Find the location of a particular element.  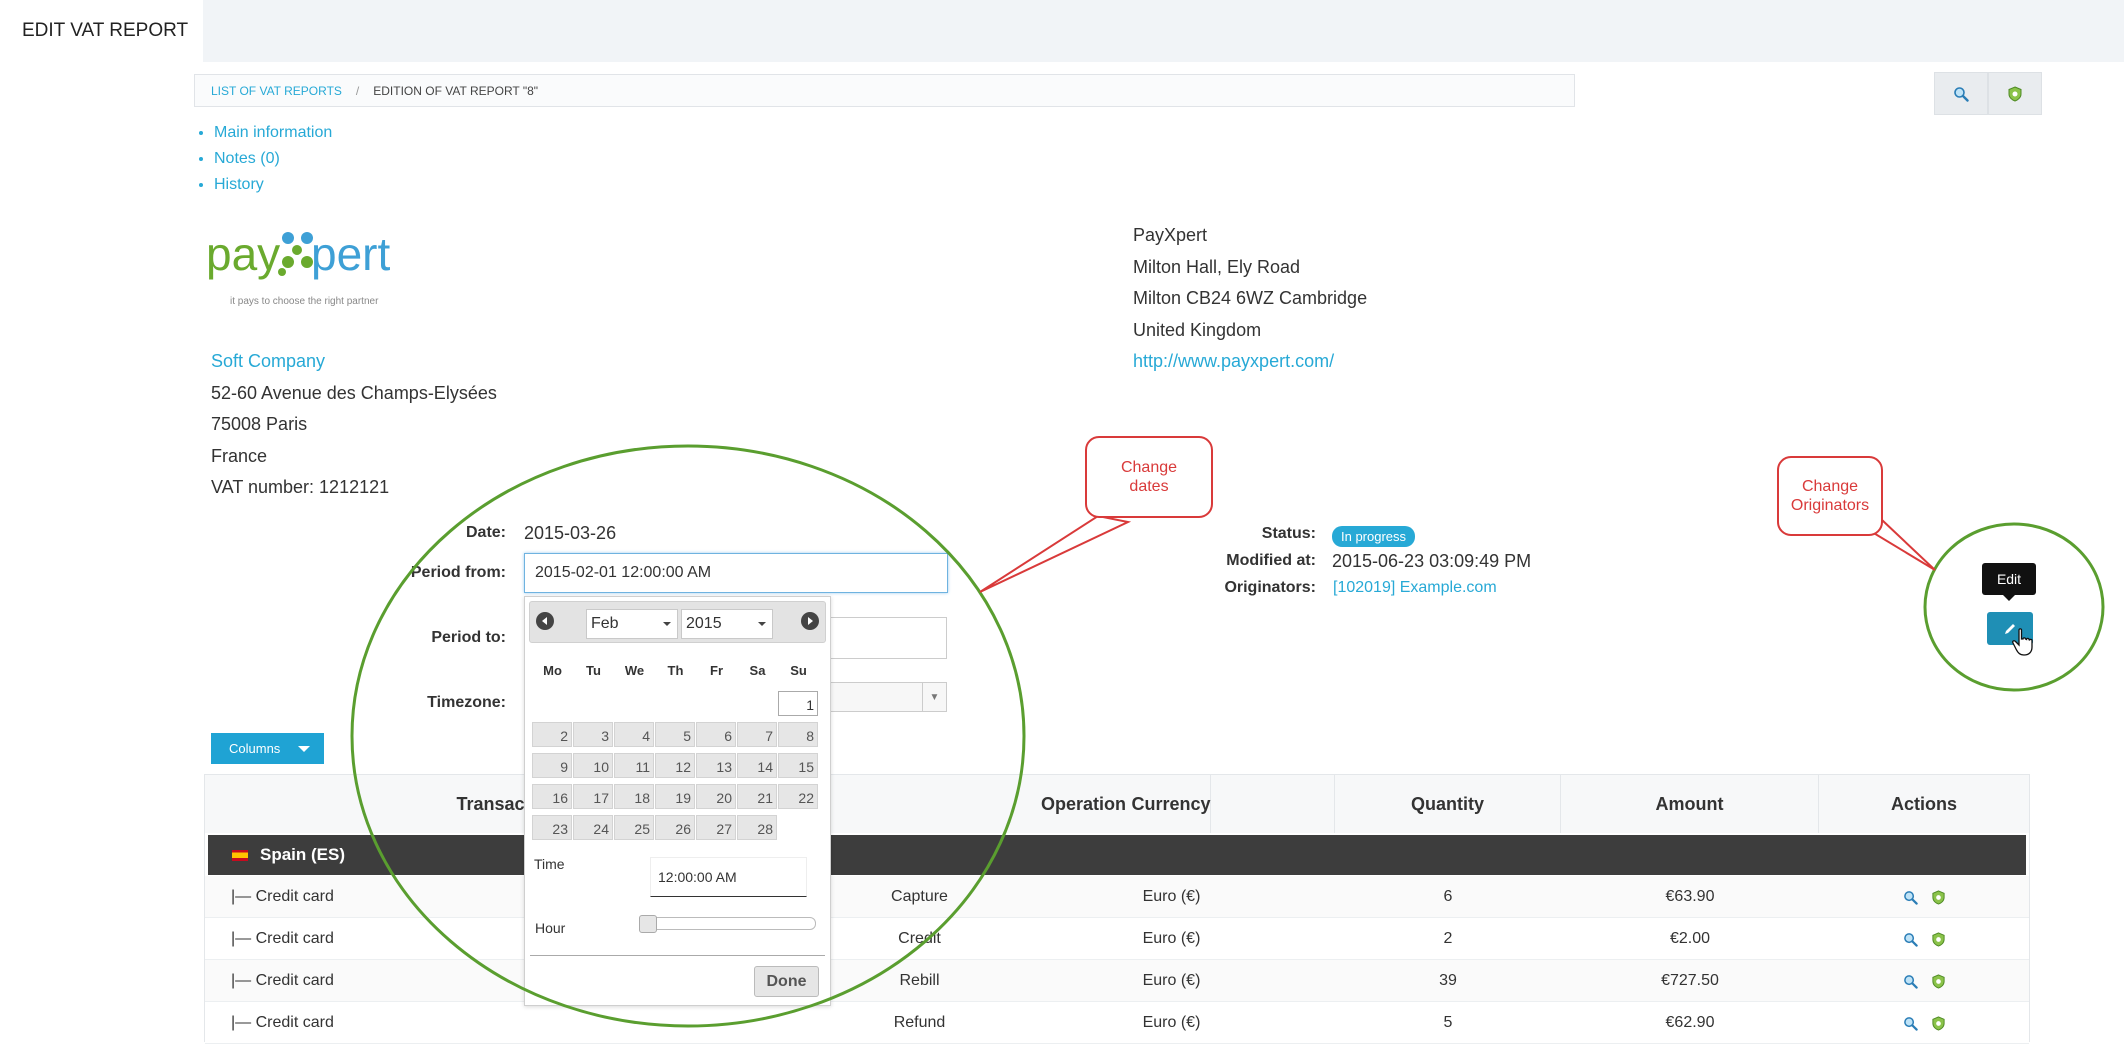

hand-cursor-icon is located at coordinates (2022, 642).